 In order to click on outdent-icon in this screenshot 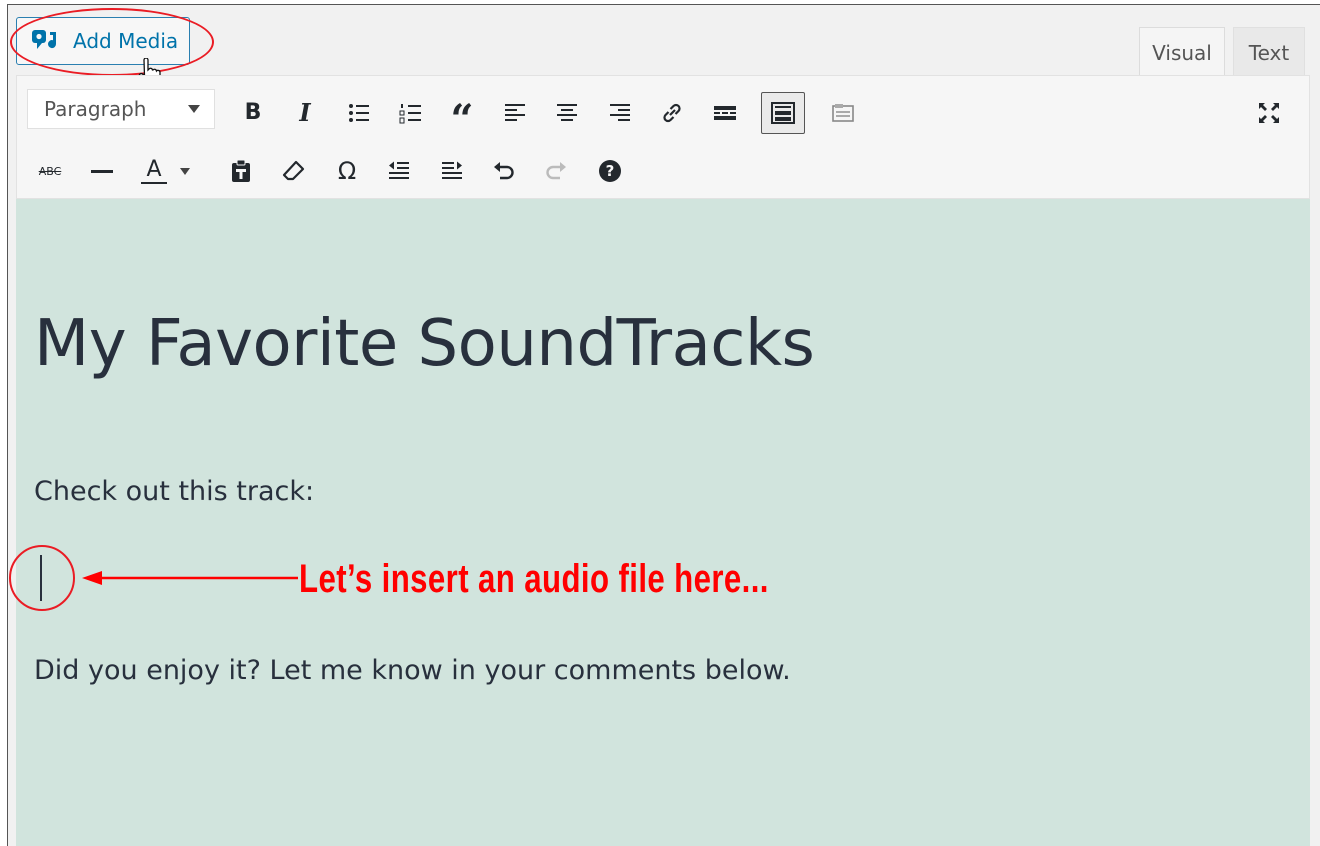, I will do `click(399, 170)`.